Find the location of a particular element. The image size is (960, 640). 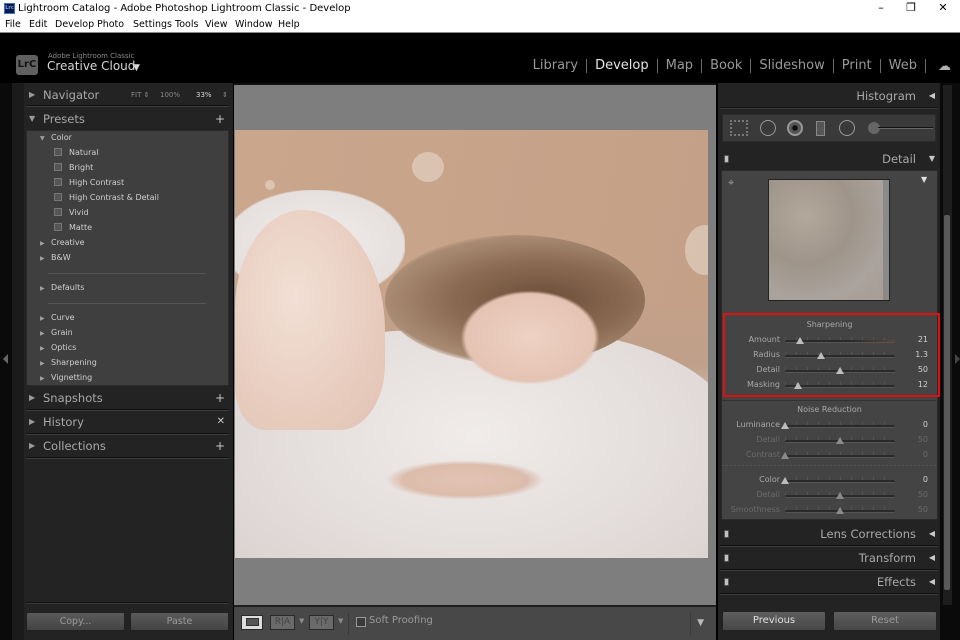

menu-tools: Tools is located at coordinates (186, 24).